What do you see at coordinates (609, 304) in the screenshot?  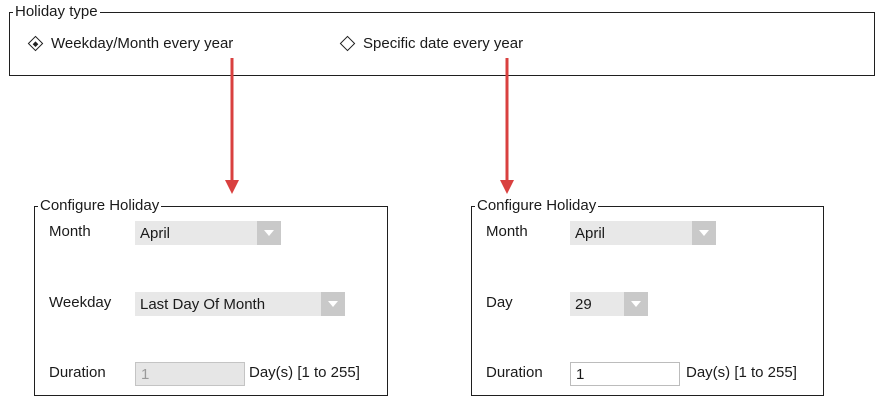 I see `day-dropdown: 29` at bounding box center [609, 304].